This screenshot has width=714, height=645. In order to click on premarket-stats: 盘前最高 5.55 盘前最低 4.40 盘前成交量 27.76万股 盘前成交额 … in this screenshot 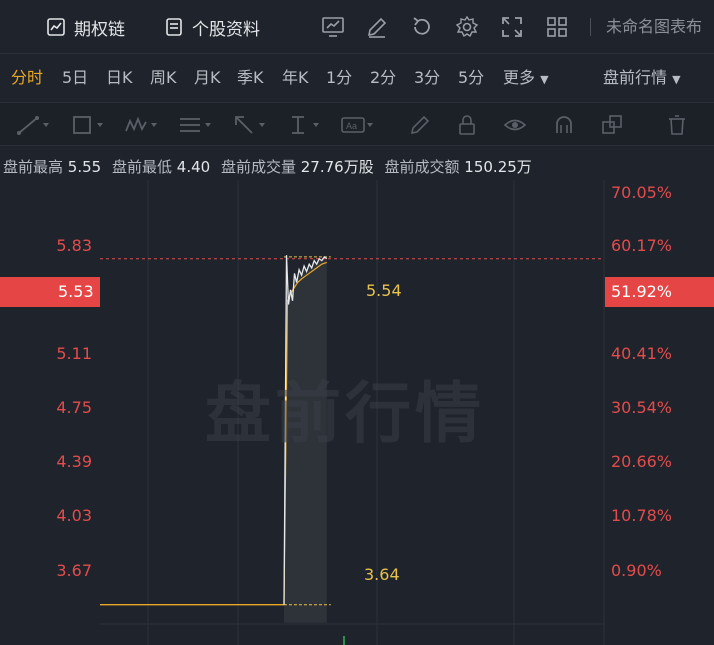, I will do `click(270, 166)`.